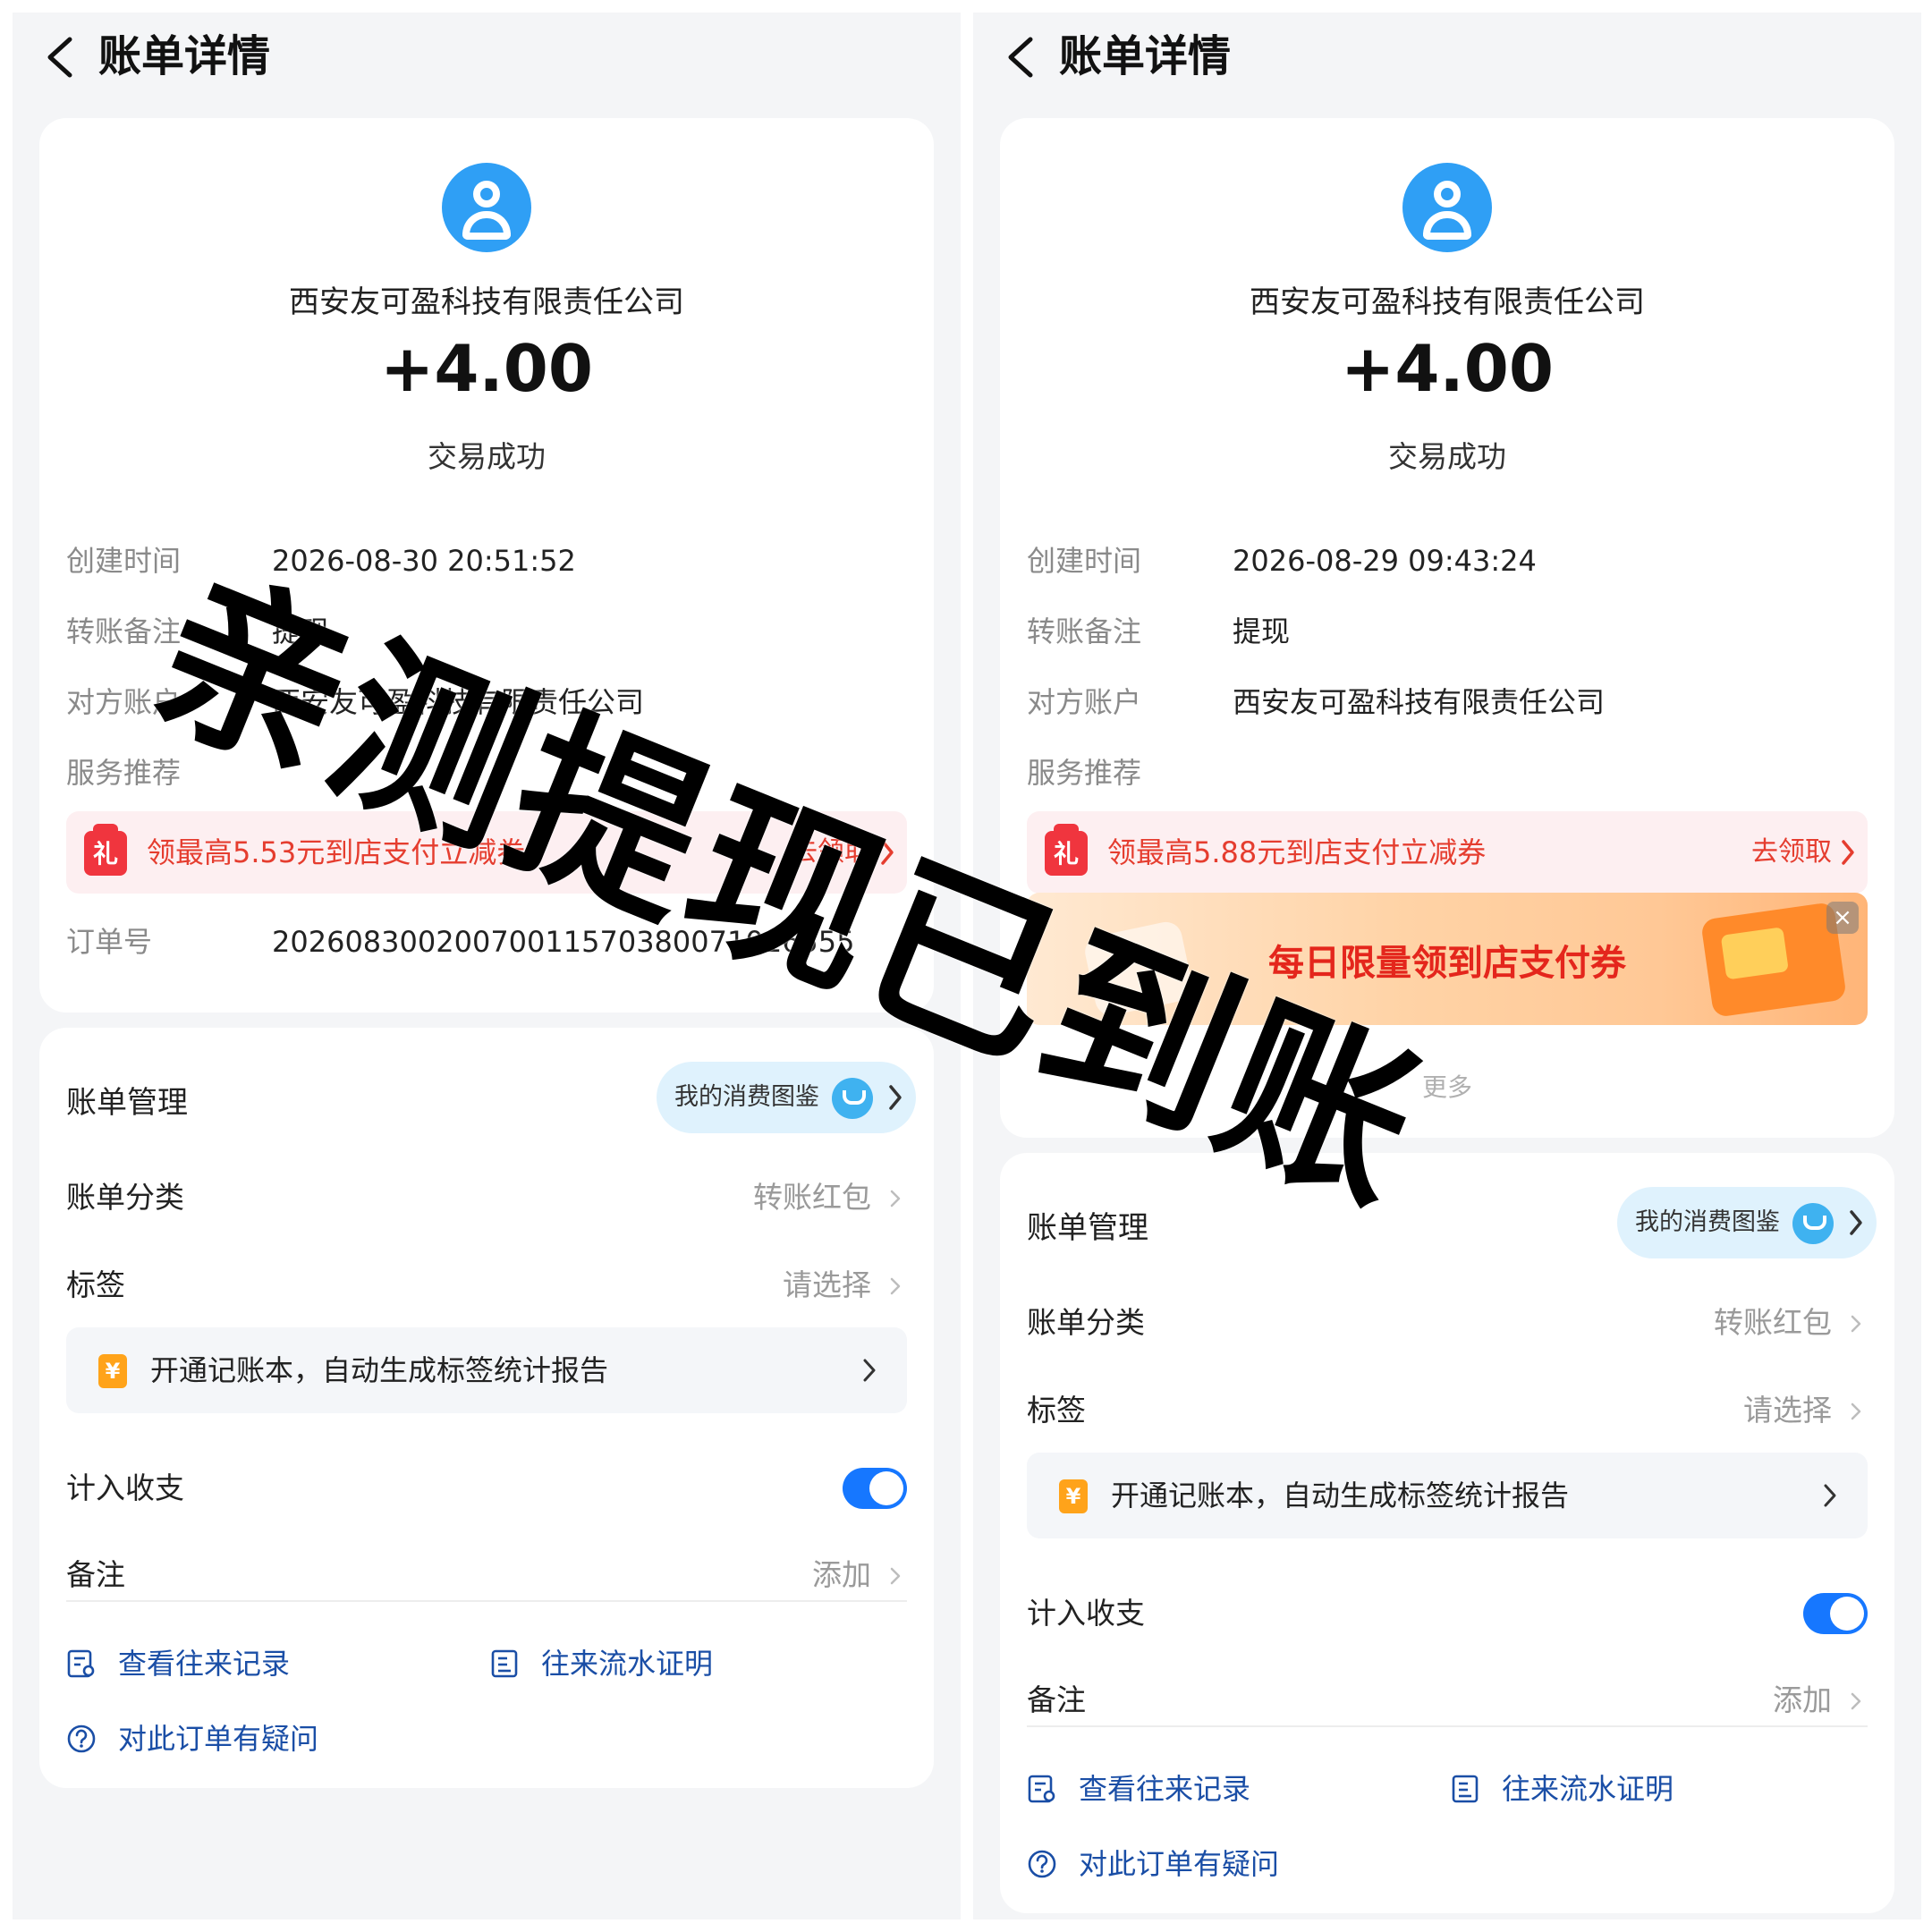 Image resolution: width=1932 pixels, height=1932 pixels. What do you see at coordinates (1385, 561) in the screenshot?
I see `created-value: 2026-08-29 09:43:24` at bounding box center [1385, 561].